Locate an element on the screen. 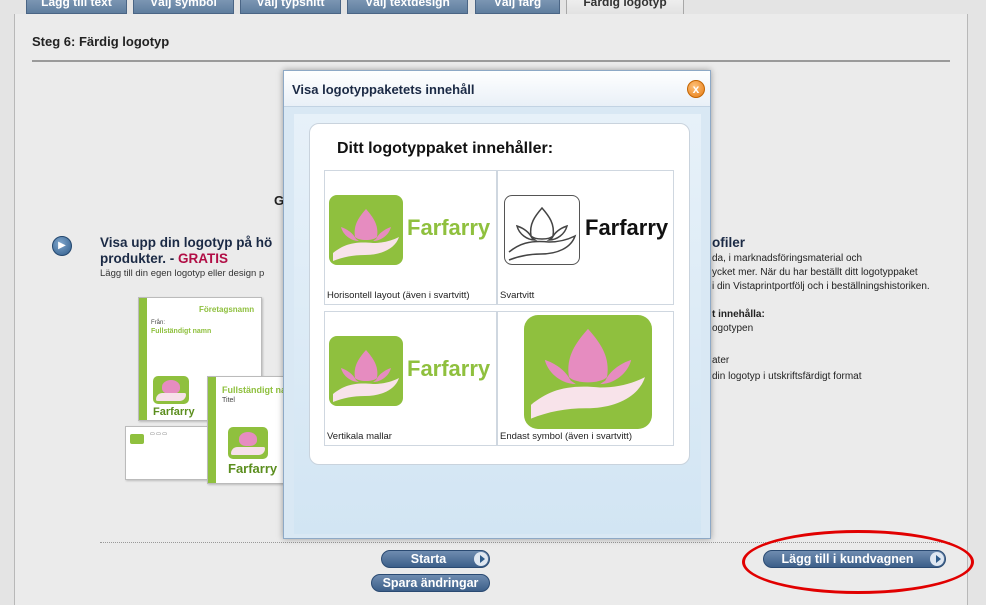 This screenshot has width=986, height=605. tab-choose-color: Välj färg is located at coordinates (517, 7).